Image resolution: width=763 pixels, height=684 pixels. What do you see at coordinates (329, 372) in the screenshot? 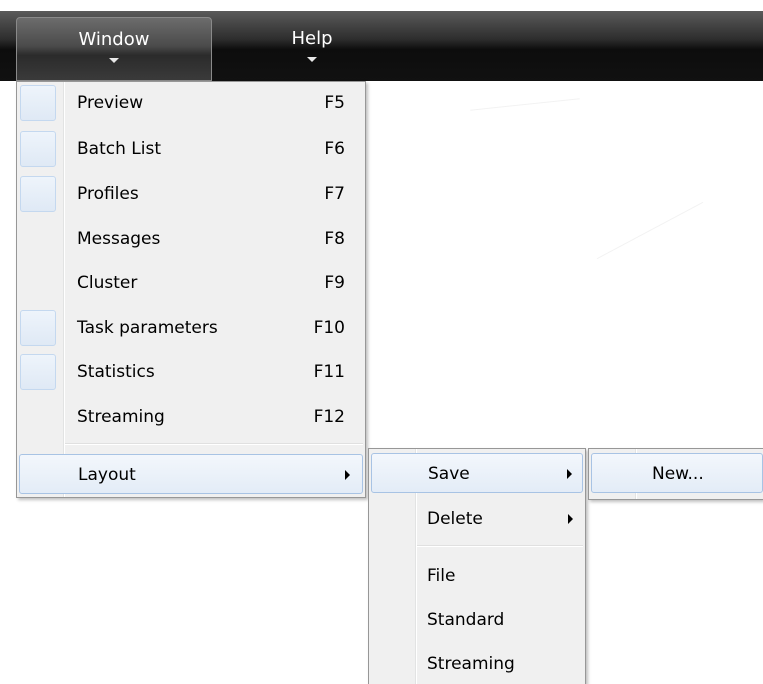
I see `menu-item-shortcut: F11` at bounding box center [329, 372].